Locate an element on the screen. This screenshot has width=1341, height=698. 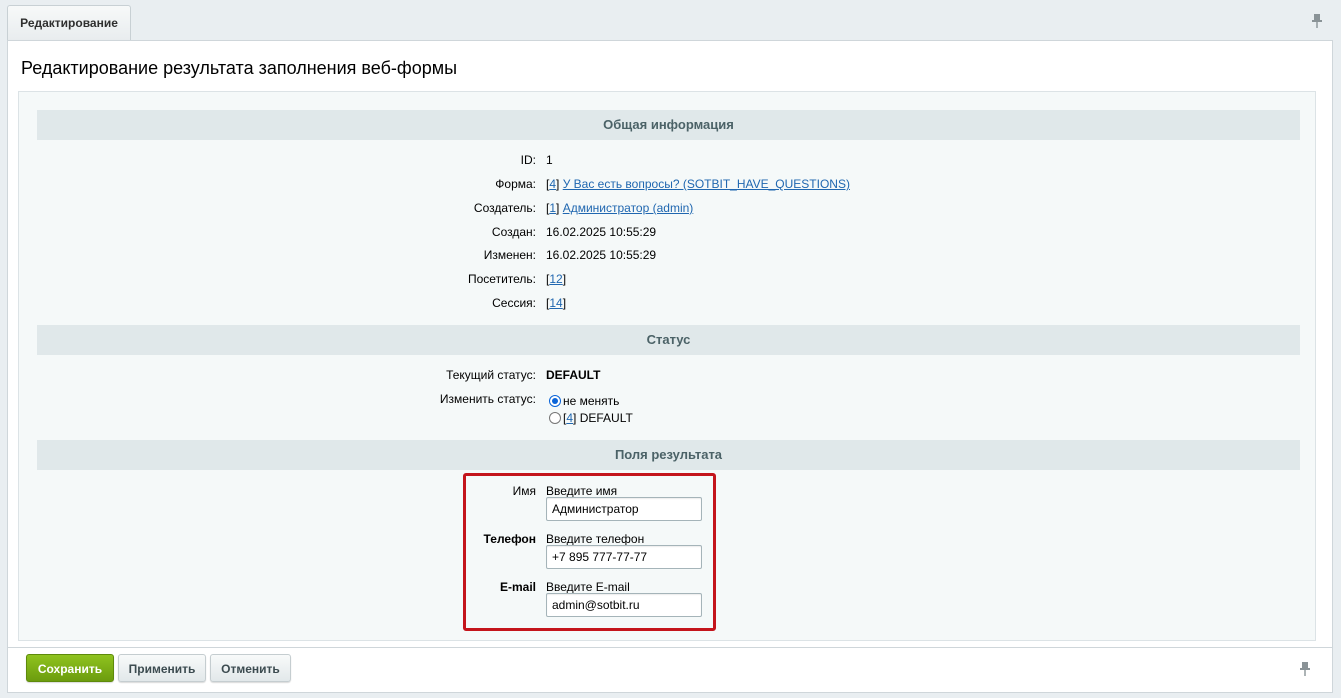
id-value: 1 is located at coordinates (549, 160).